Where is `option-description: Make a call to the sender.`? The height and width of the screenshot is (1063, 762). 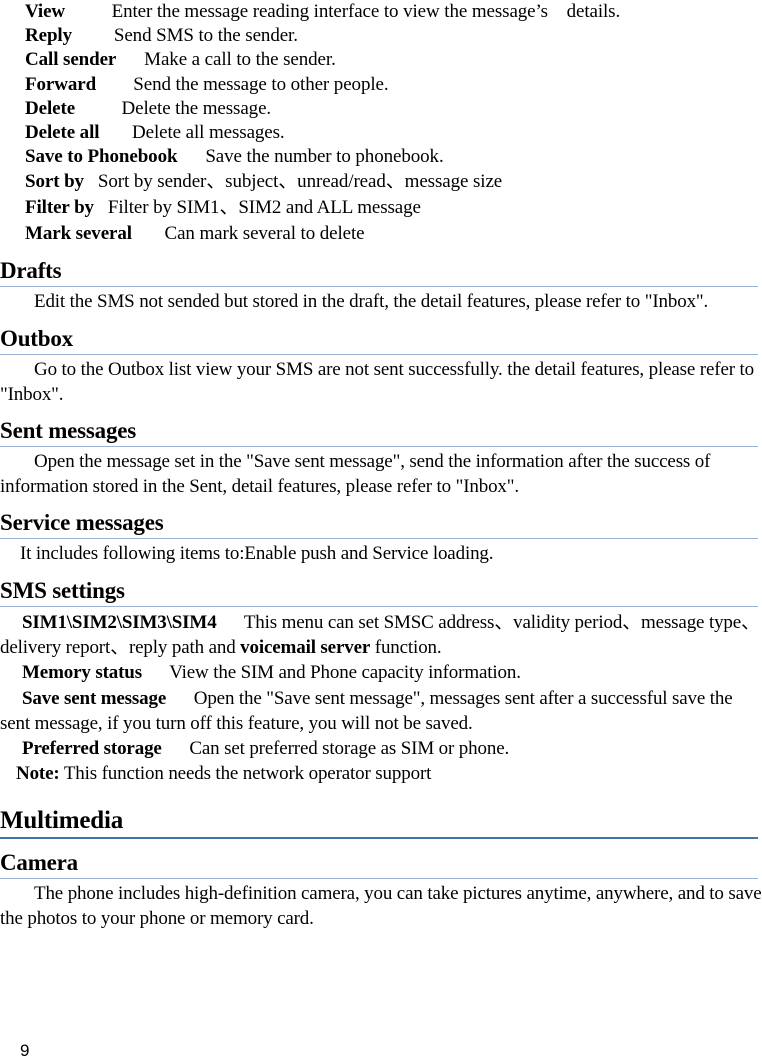 option-description: Make a call to the sender. is located at coordinates (240, 60).